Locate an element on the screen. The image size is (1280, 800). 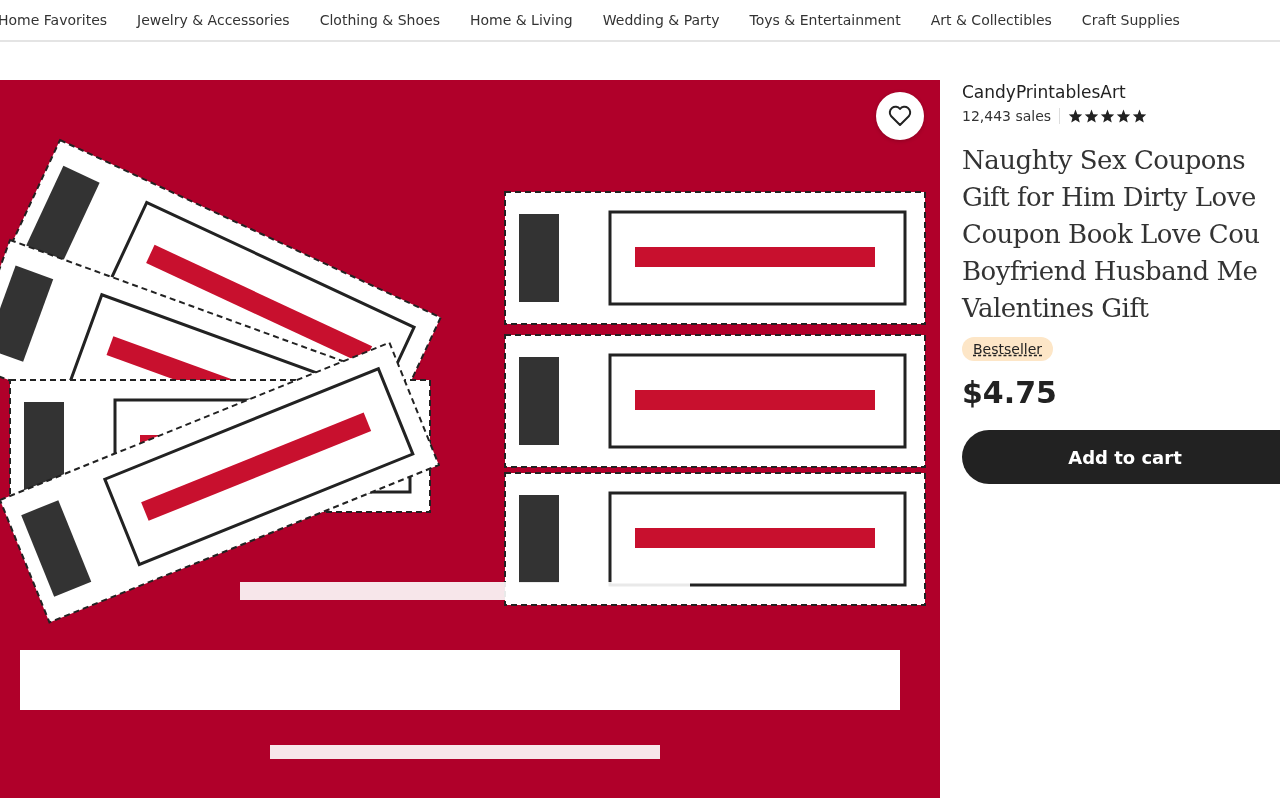
sales-count: 12,443 sales is located at coordinates (1007, 116).